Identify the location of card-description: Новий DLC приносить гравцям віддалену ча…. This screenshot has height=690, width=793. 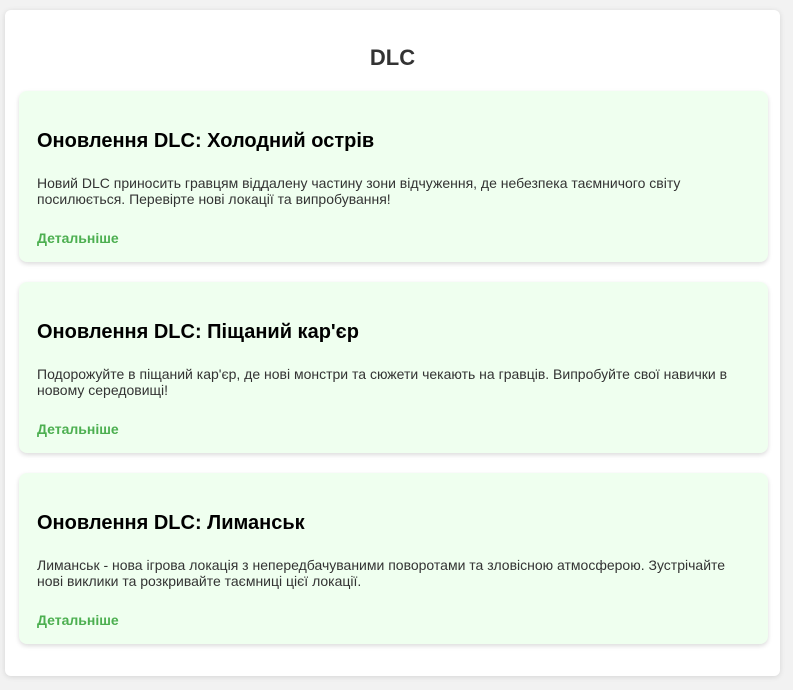
(359, 191).